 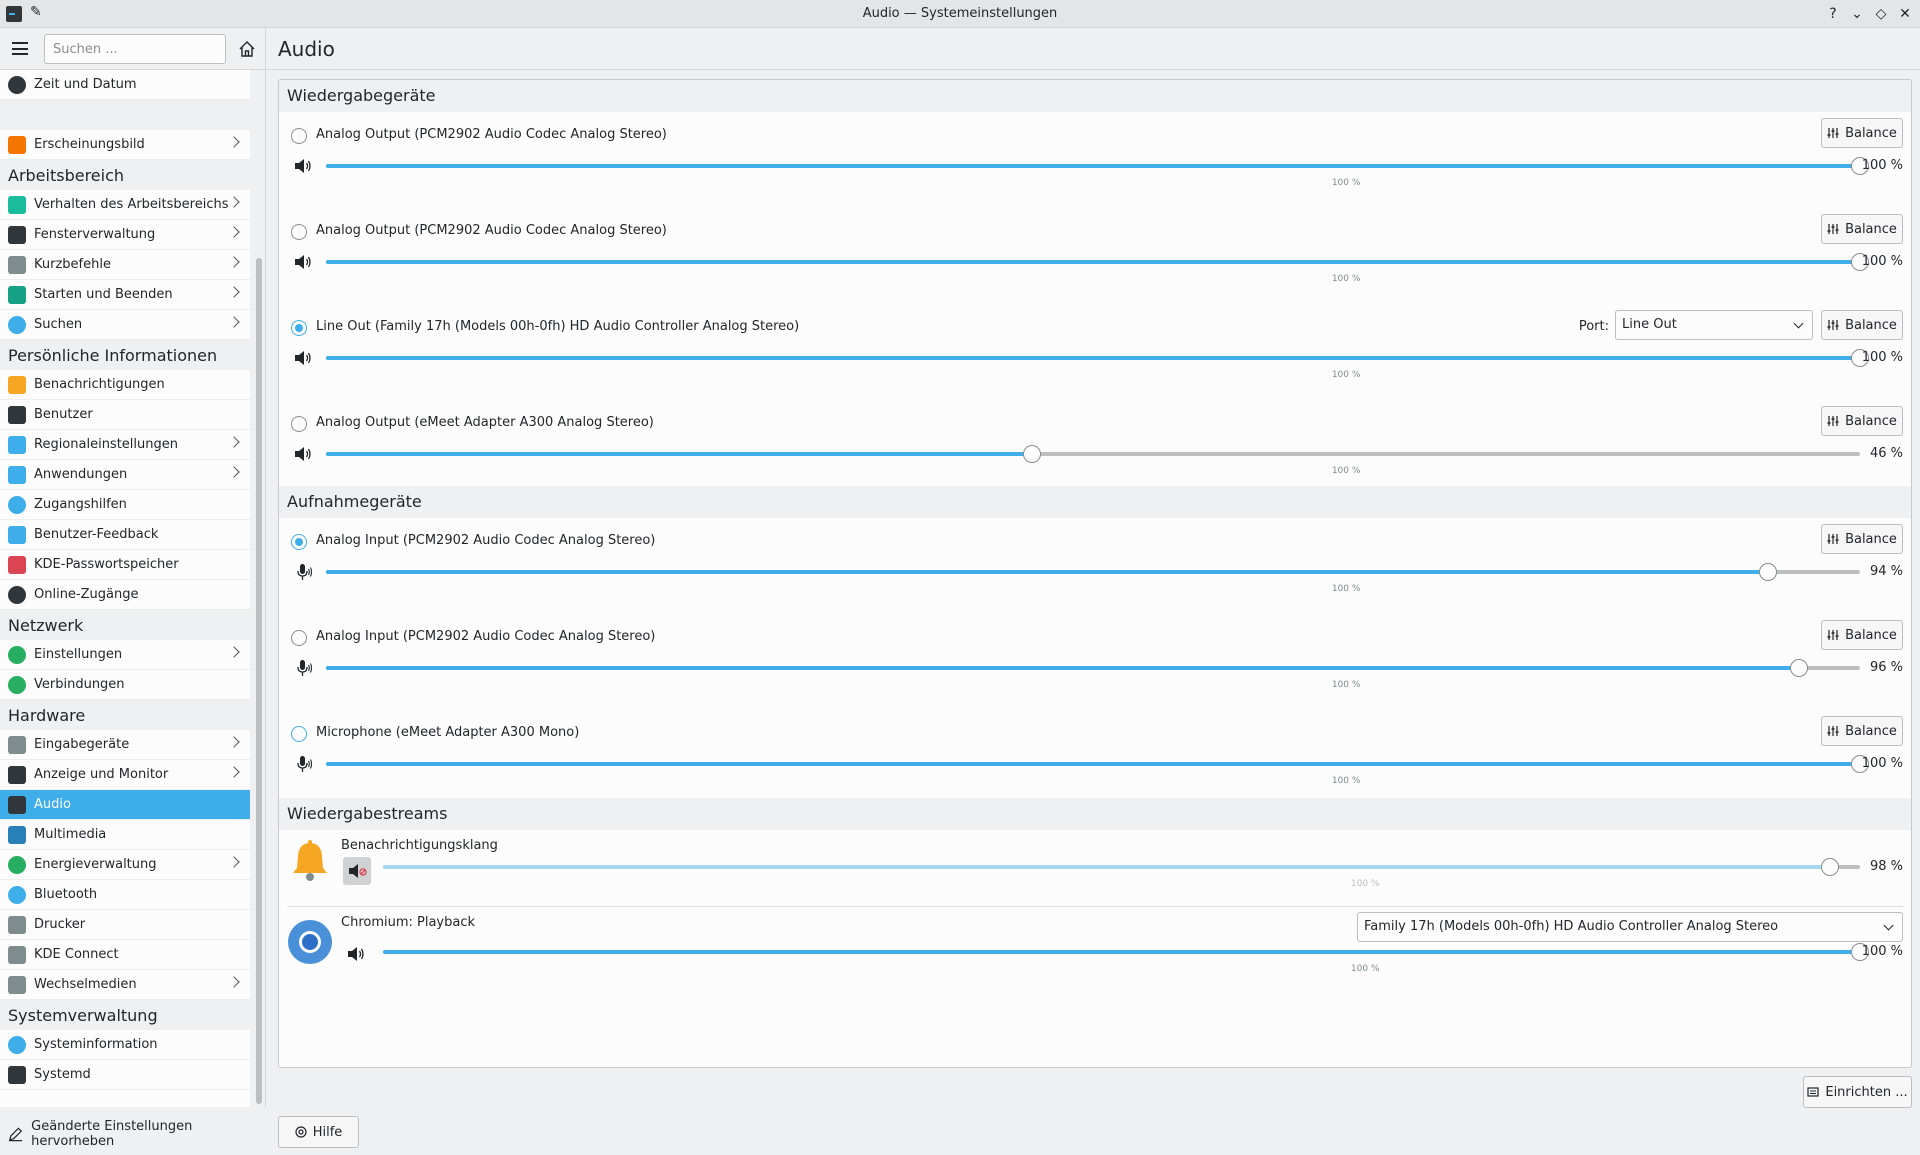 I want to click on hamburger-menu-icon, so click(x=20, y=48).